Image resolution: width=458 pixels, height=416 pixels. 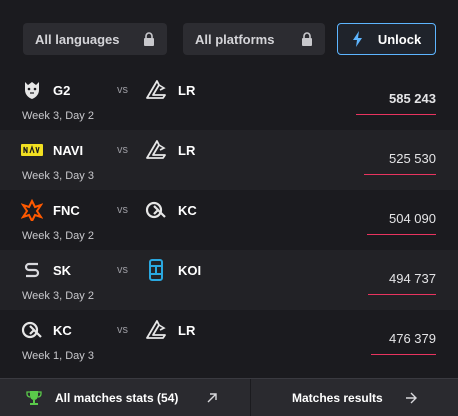 I want to click on team1-name: KC, so click(x=62, y=330).